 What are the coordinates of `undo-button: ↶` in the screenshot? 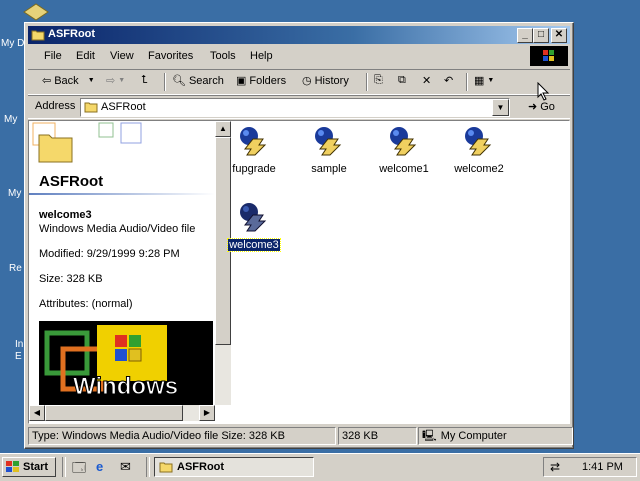 It's located at (448, 80).